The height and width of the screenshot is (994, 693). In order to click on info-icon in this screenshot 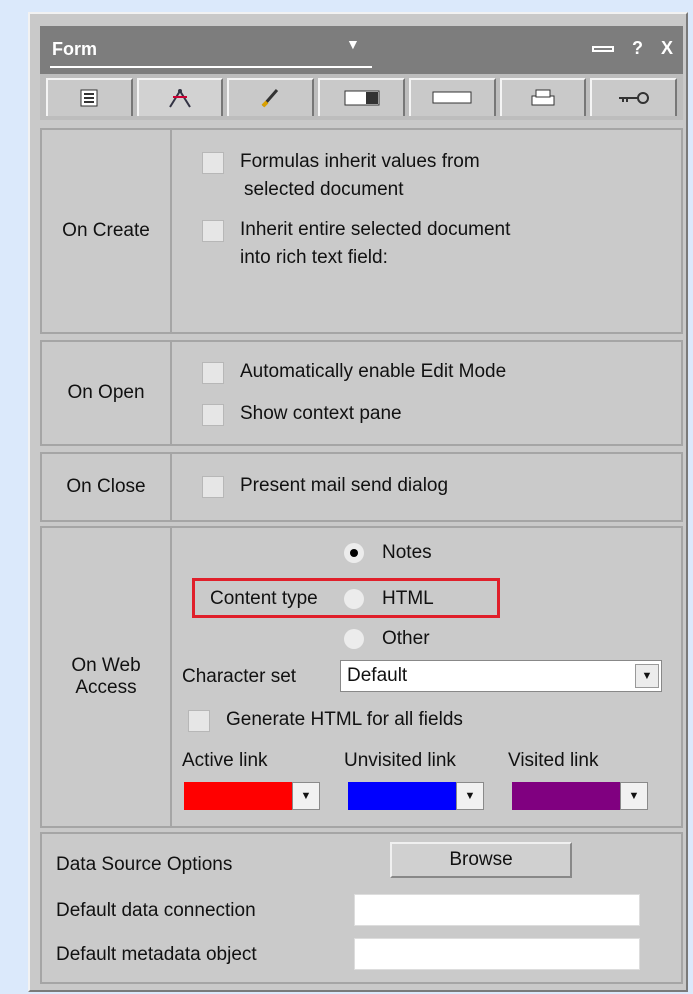, I will do `click(89, 98)`.